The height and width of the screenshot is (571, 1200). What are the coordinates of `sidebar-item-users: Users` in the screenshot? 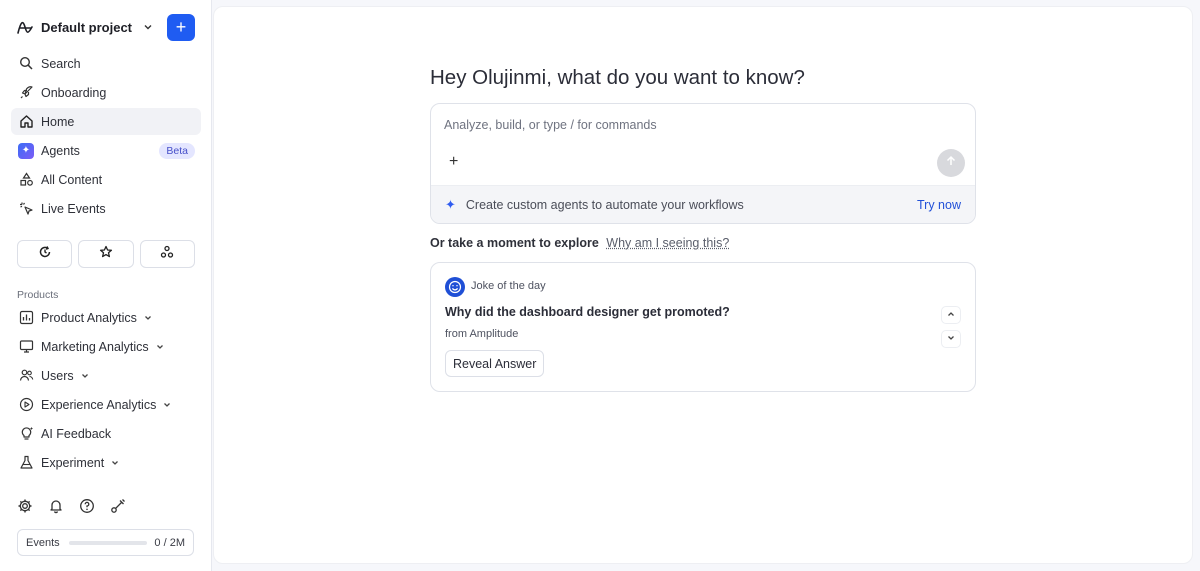 It's located at (106, 375).